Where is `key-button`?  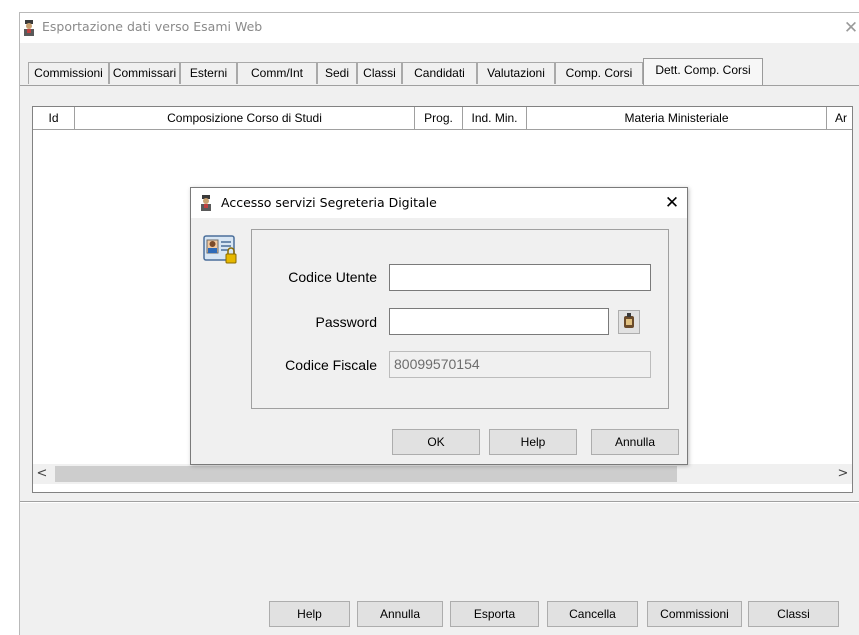 key-button is located at coordinates (629, 322).